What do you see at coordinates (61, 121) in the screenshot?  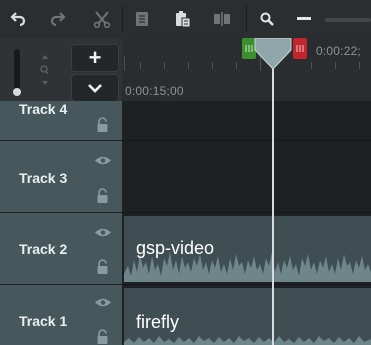 I see `track-header-4: Track 4` at bounding box center [61, 121].